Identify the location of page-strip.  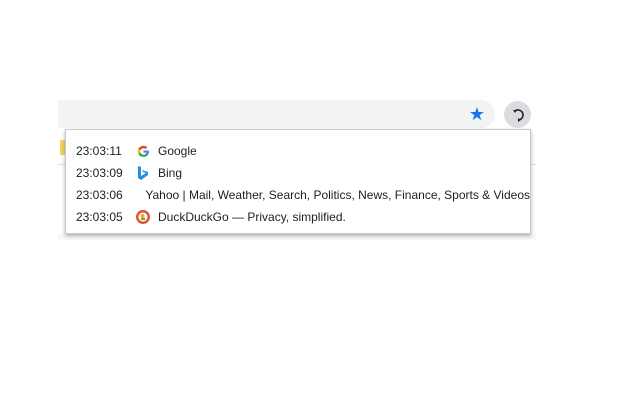
(297, 237).